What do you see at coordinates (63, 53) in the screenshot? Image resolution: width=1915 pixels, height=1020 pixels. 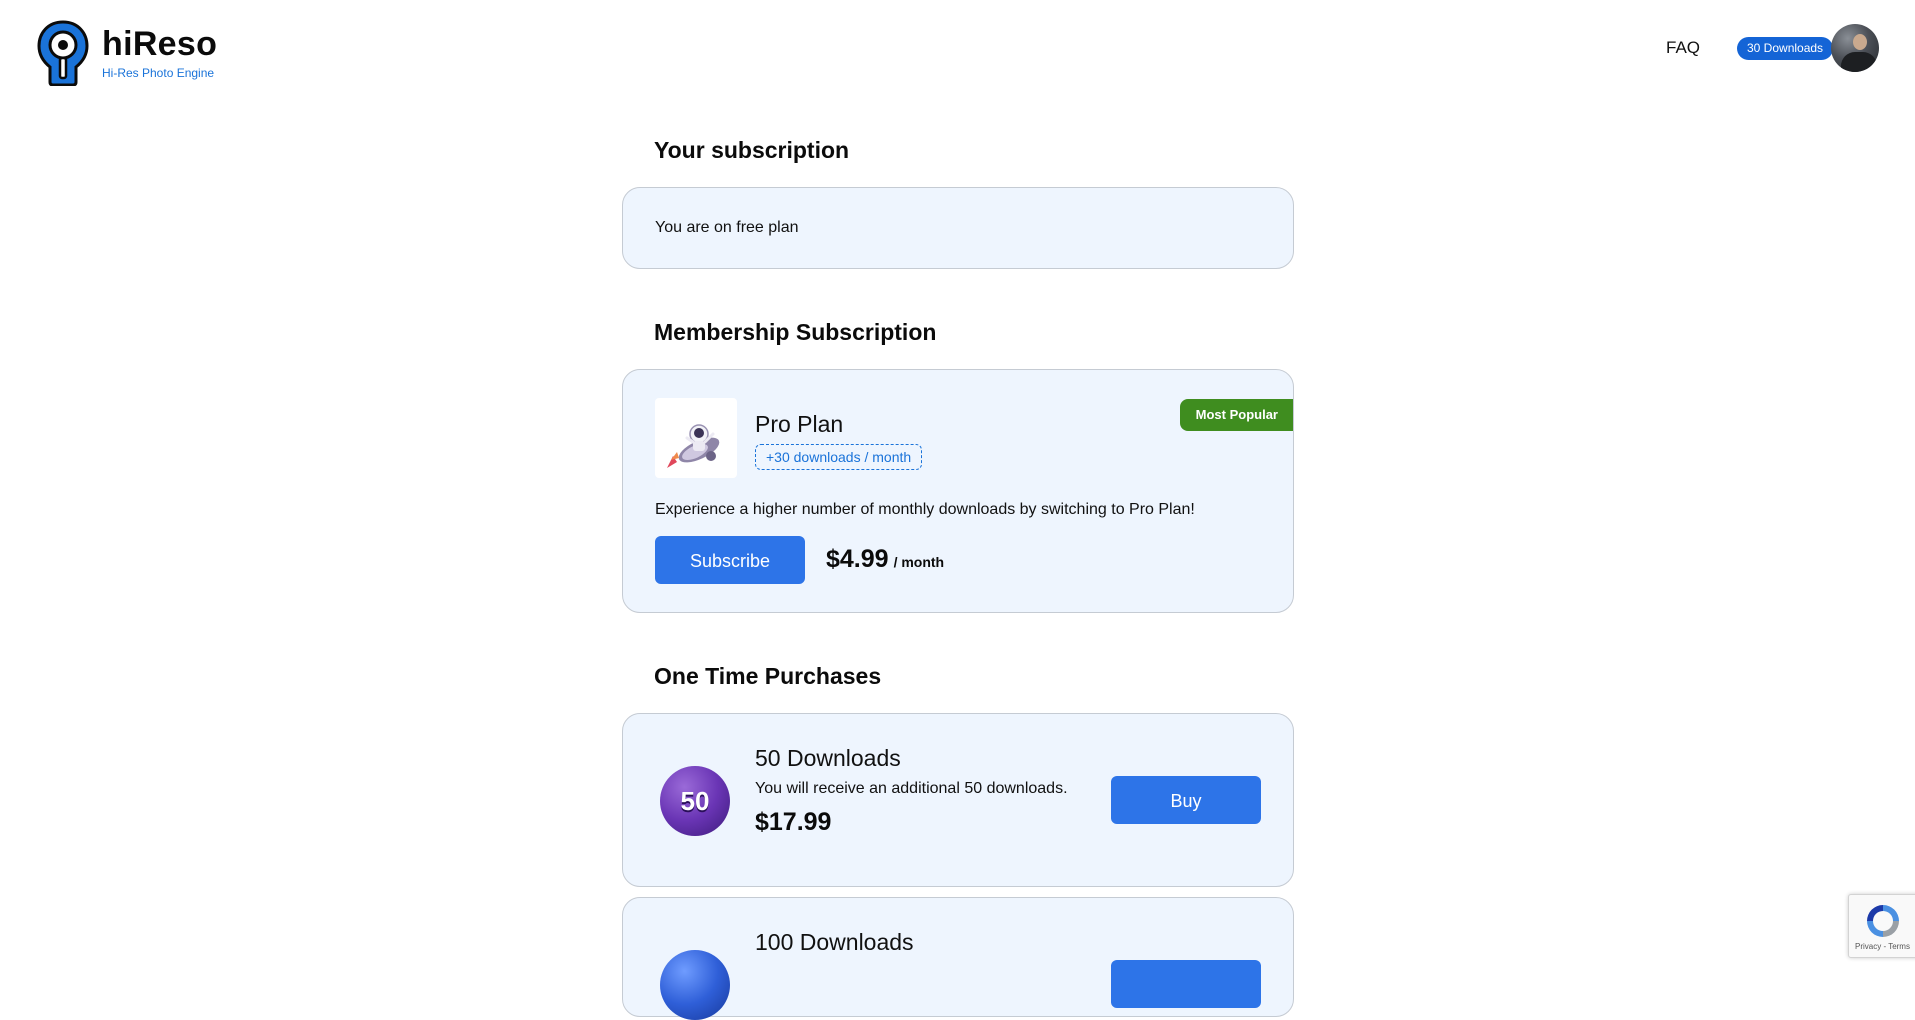 I see `logo-icon` at bounding box center [63, 53].